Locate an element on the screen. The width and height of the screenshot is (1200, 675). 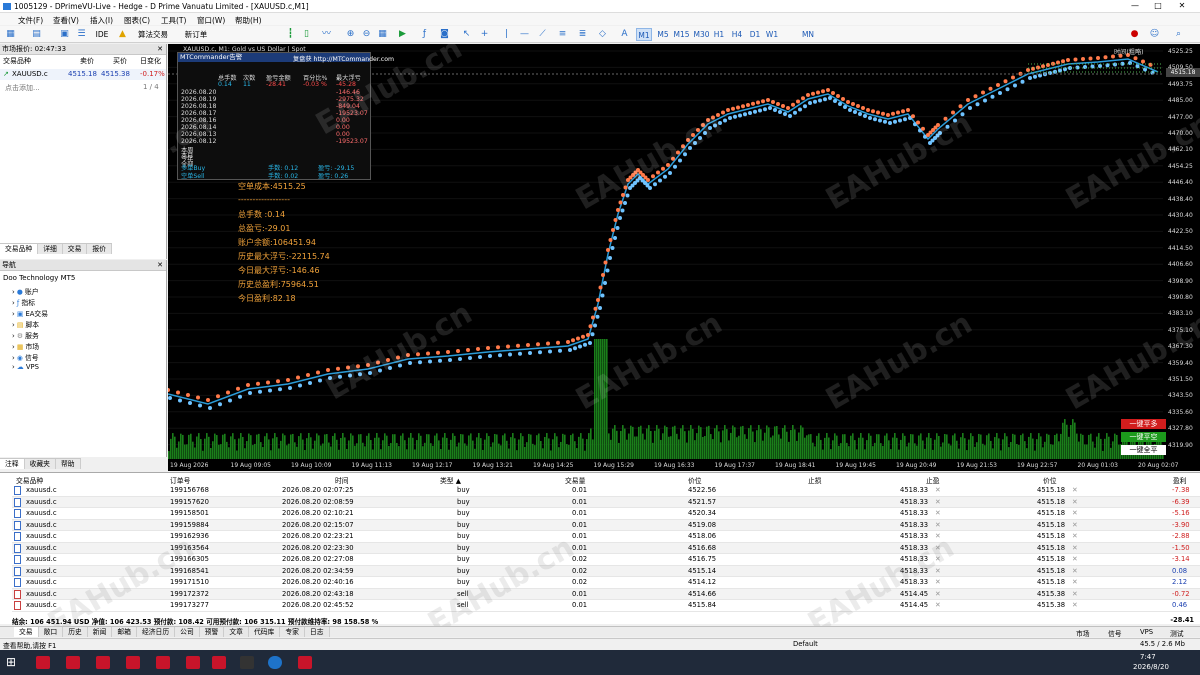
menu-chart: 图表(C) is located at coordinates (137, 20).